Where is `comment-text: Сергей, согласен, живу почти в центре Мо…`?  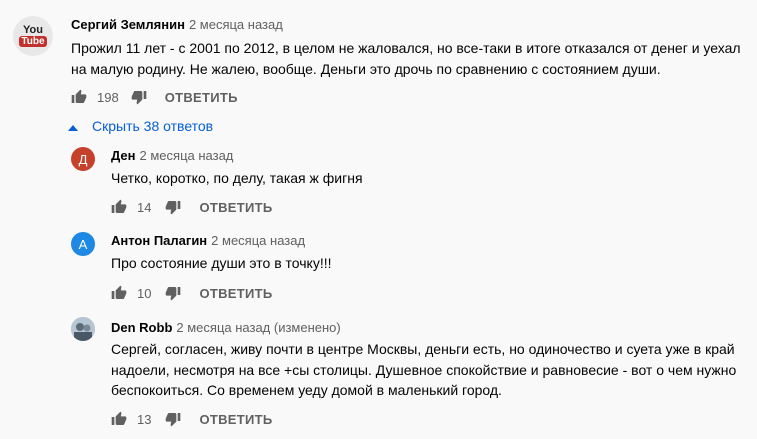 comment-text: Сергей, согласен, живу почти в центре Мо… is located at coordinates (423, 370).